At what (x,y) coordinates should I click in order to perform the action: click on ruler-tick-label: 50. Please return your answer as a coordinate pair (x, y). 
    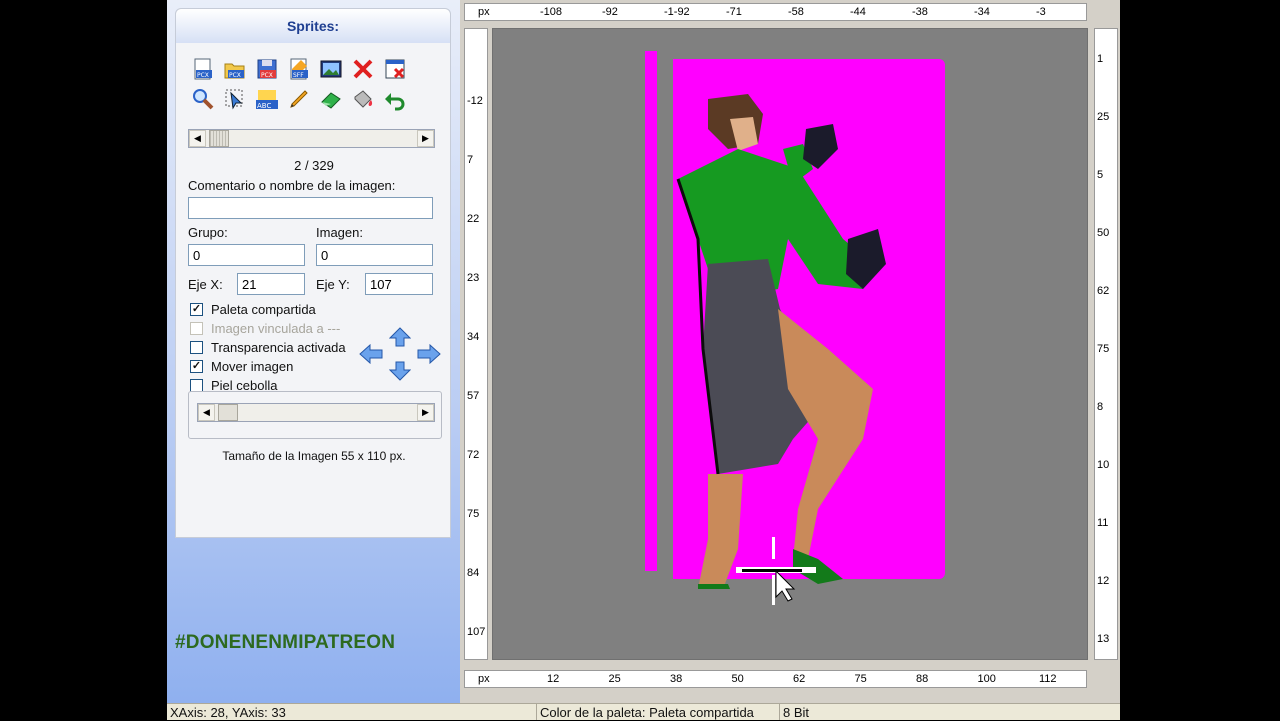
    Looking at the image, I should click on (1103, 233).